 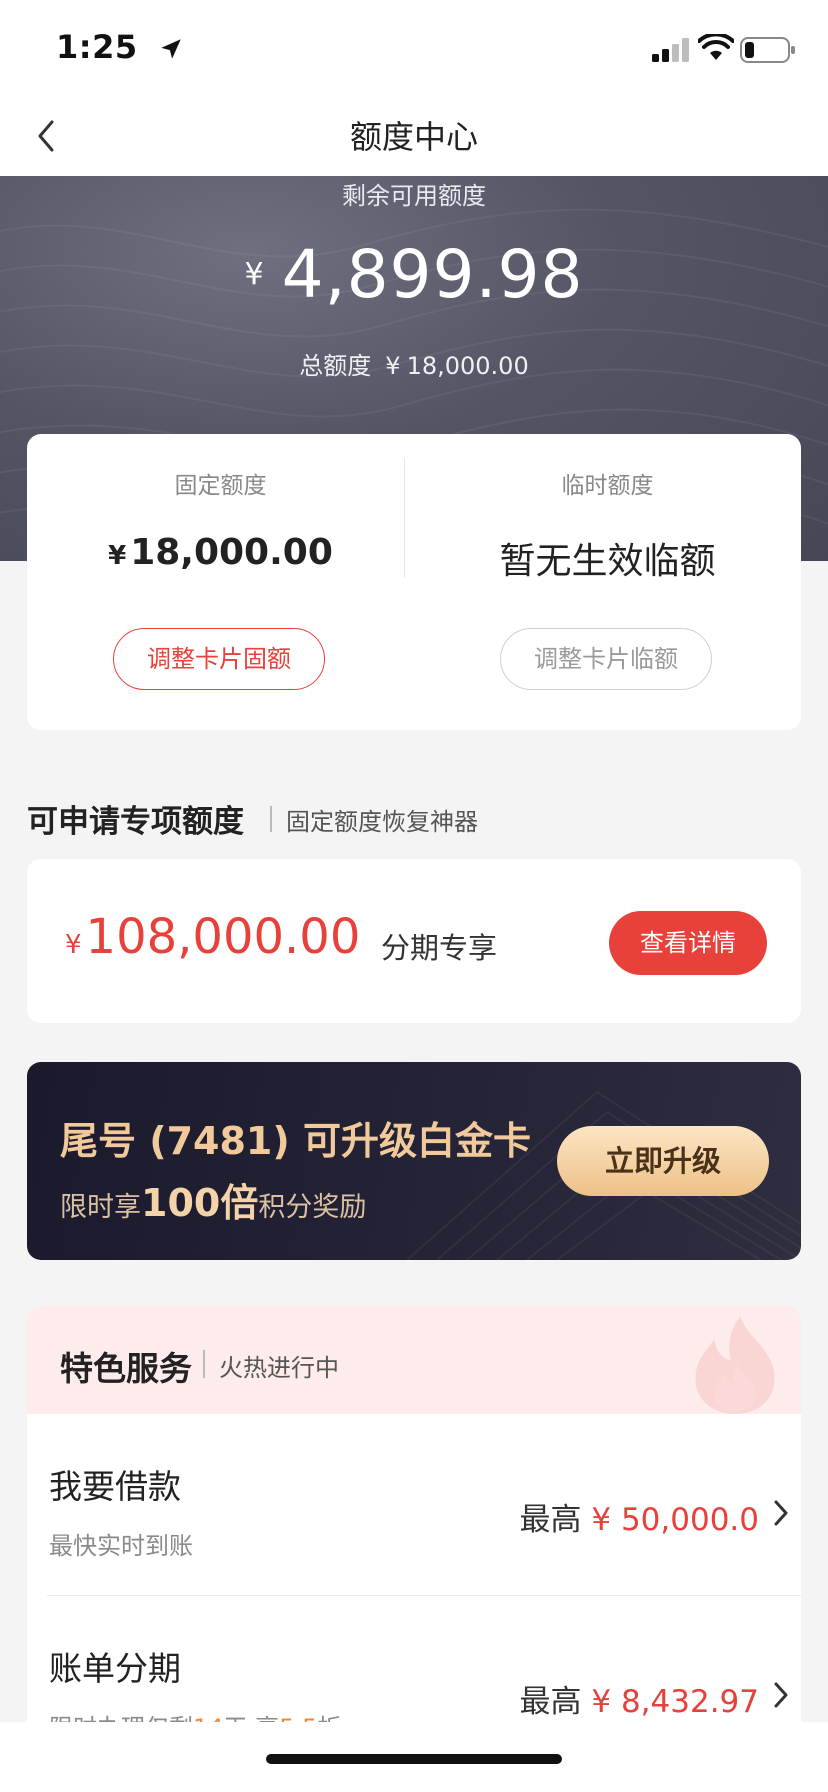 What do you see at coordinates (115, 1486) in the screenshot?
I see `service-name: 我要借款` at bounding box center [115, 1486].